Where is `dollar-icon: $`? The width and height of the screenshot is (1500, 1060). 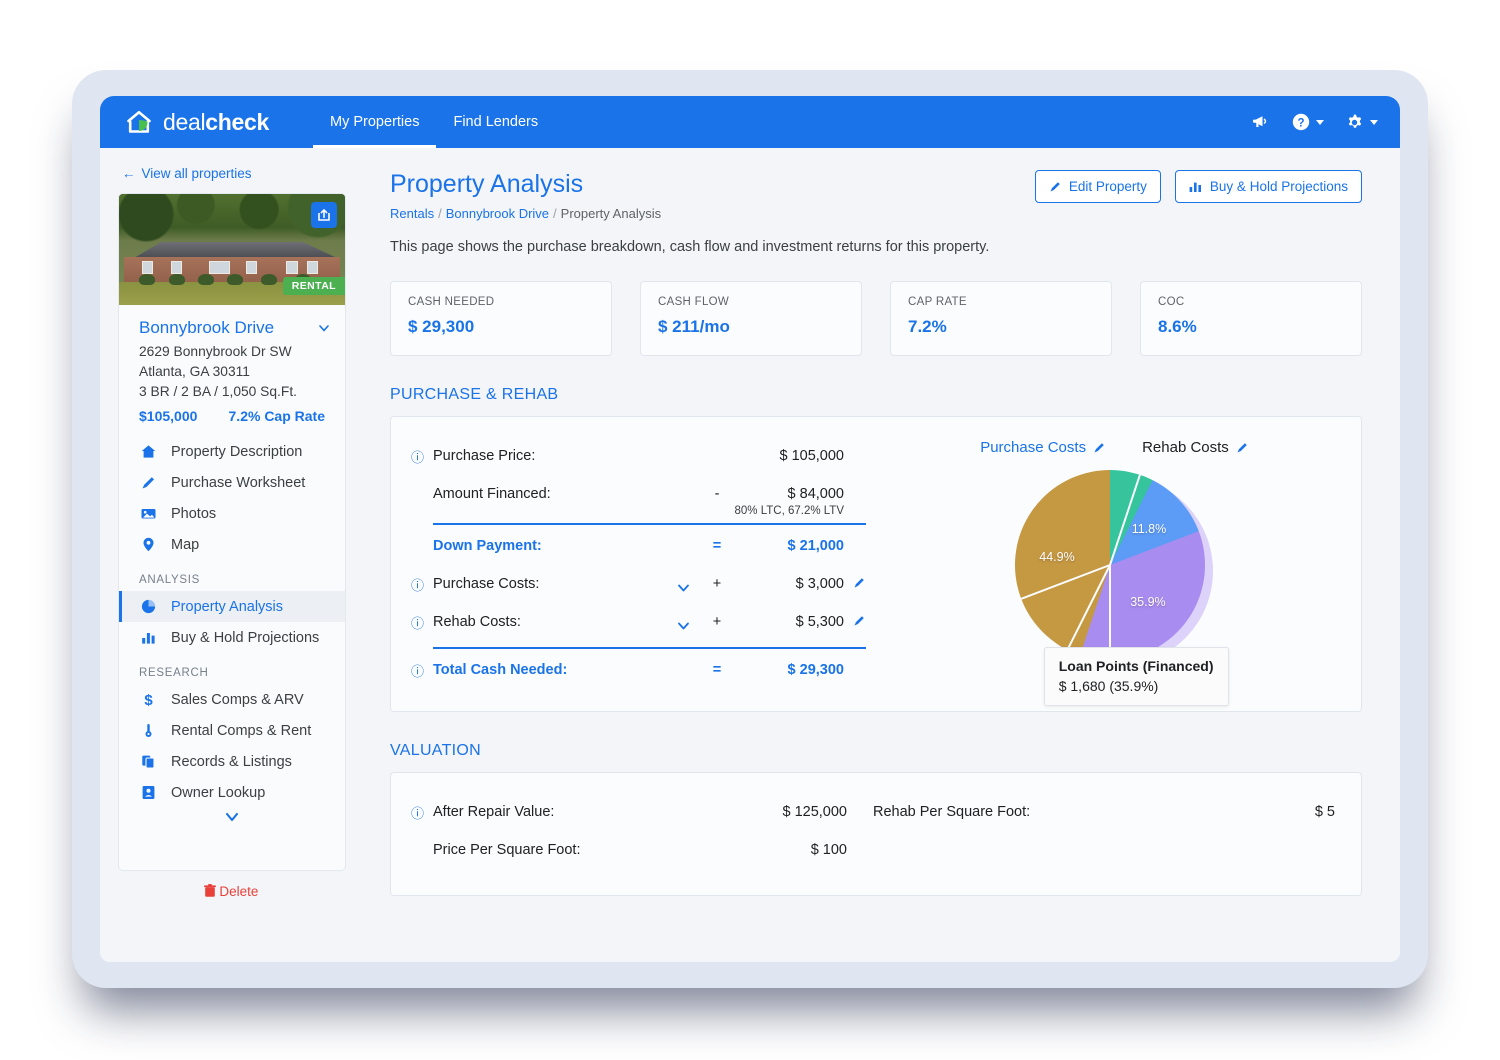
dollar-icon: $ is located at coordinates (148, 699).